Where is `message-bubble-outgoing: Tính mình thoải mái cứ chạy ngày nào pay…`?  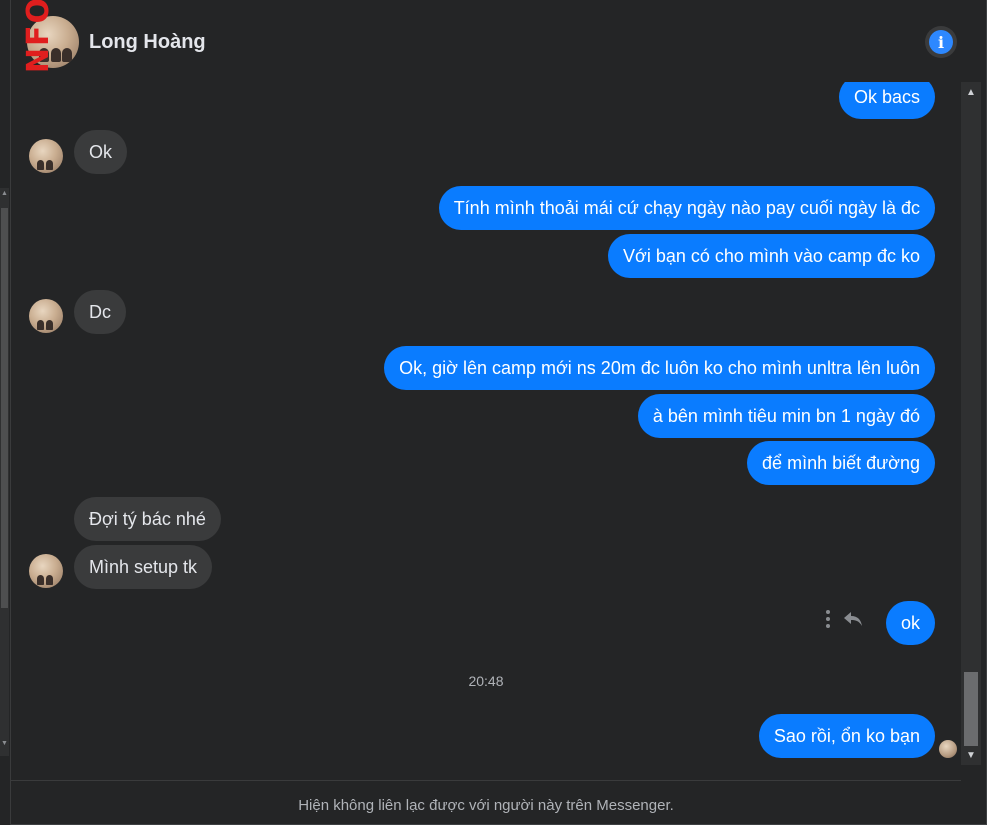 message-bubble-outgoing: Tính mình thoải mái cứ chạy ngày nào pay… is located at coordinates (686, 208).